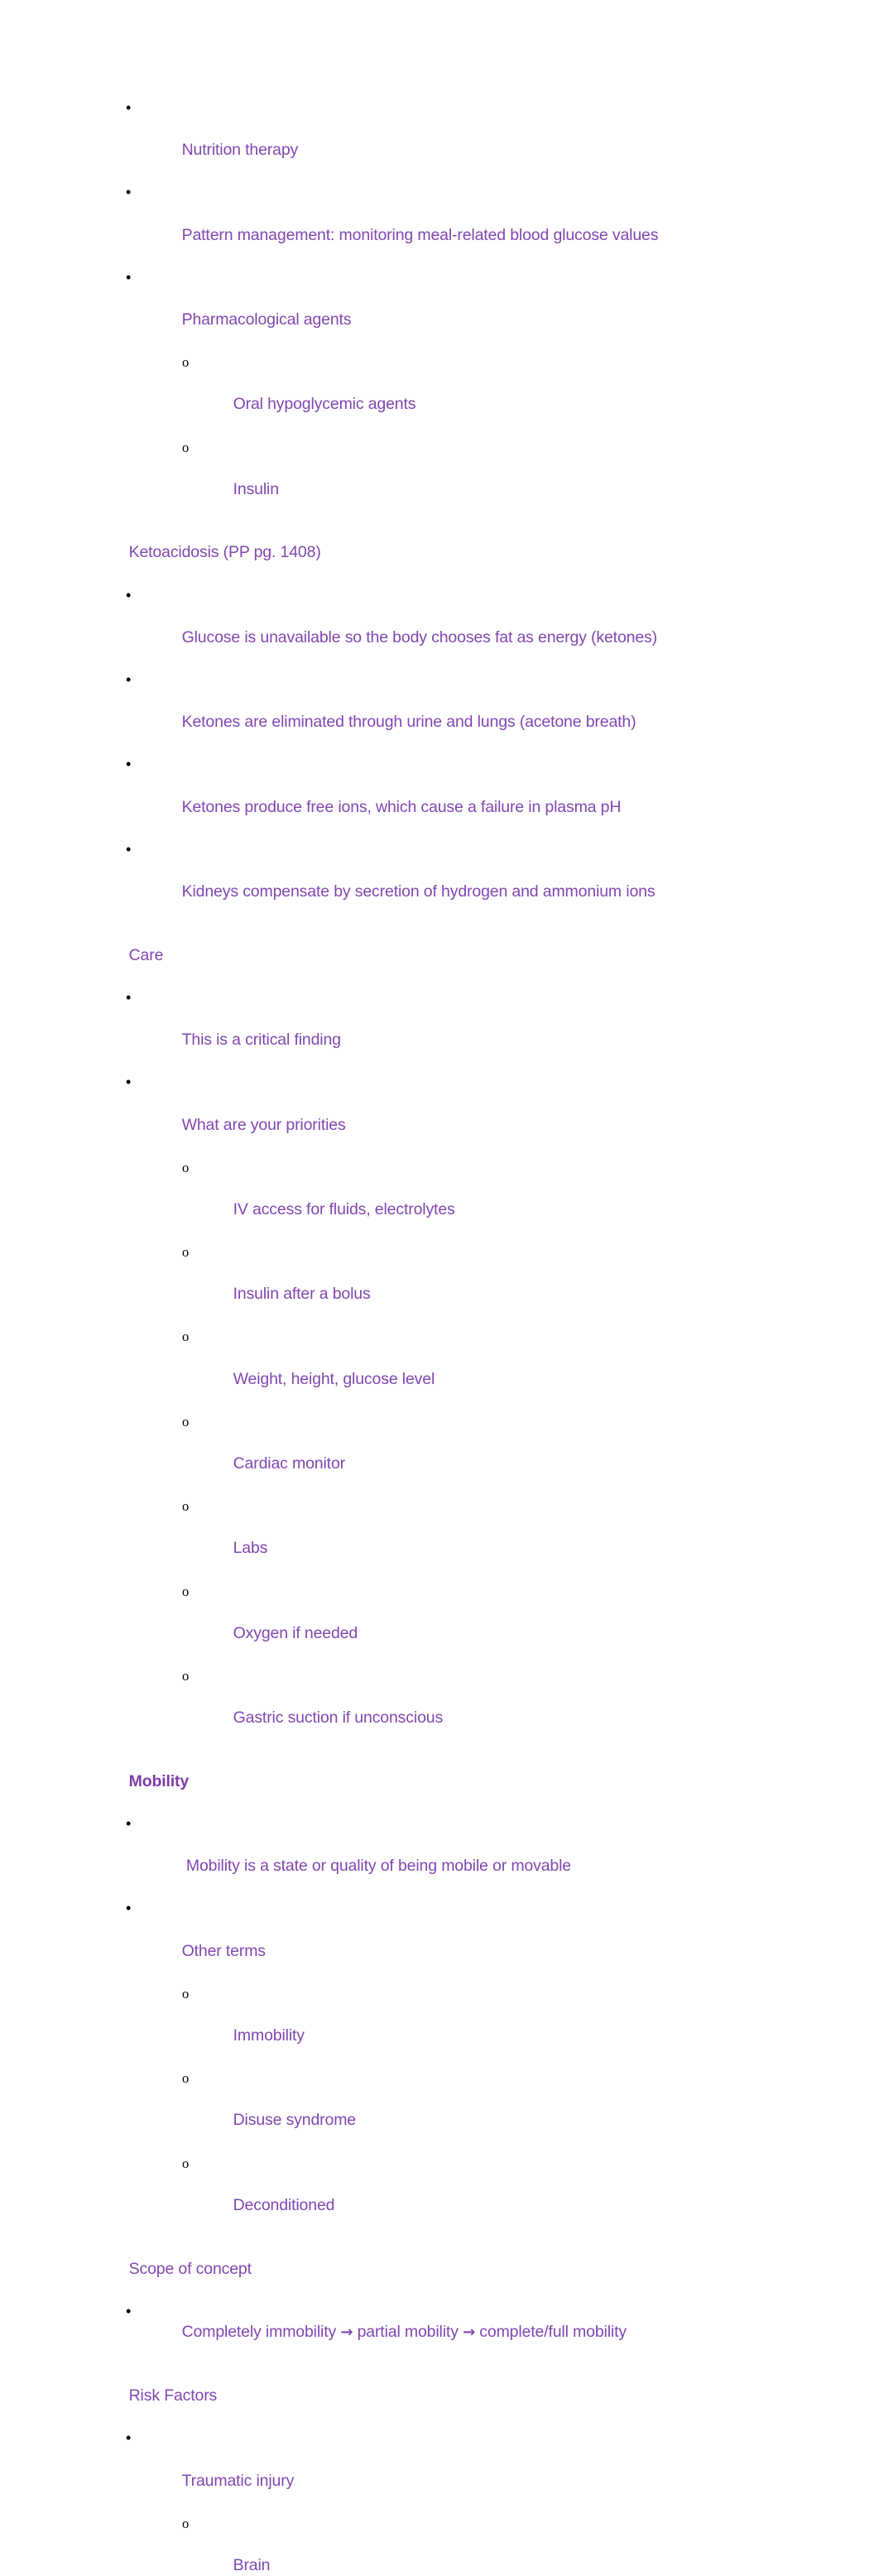 The width and height of the screenshot is (879, 2576). I want to click on sub-list-item-text: Oral hypoglycemic agents, so click(324, 404).